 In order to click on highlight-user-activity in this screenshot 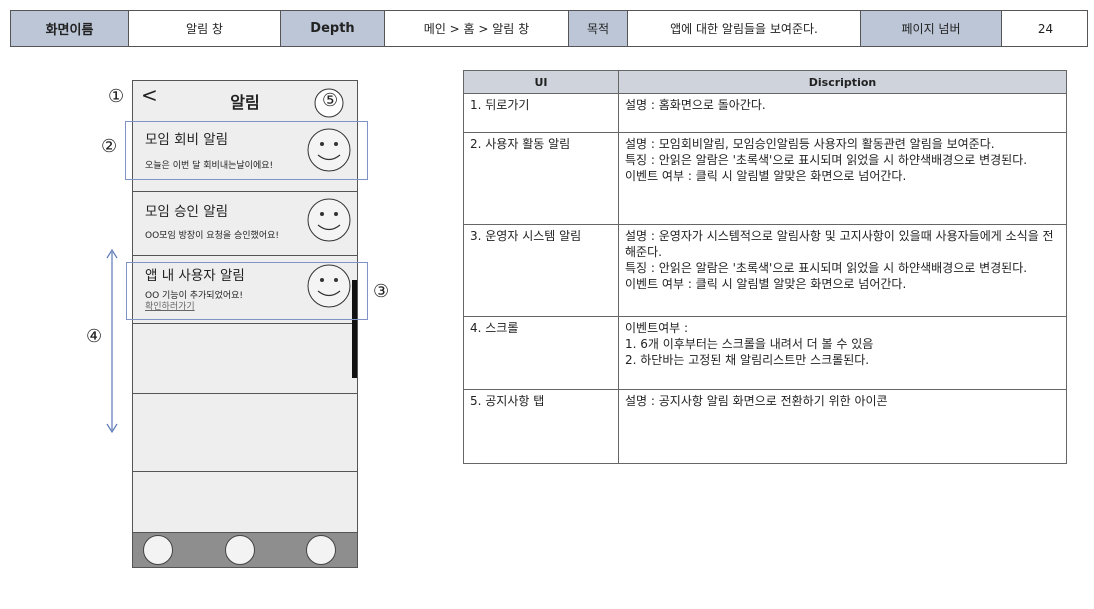, I will do `click(246, 150)`.